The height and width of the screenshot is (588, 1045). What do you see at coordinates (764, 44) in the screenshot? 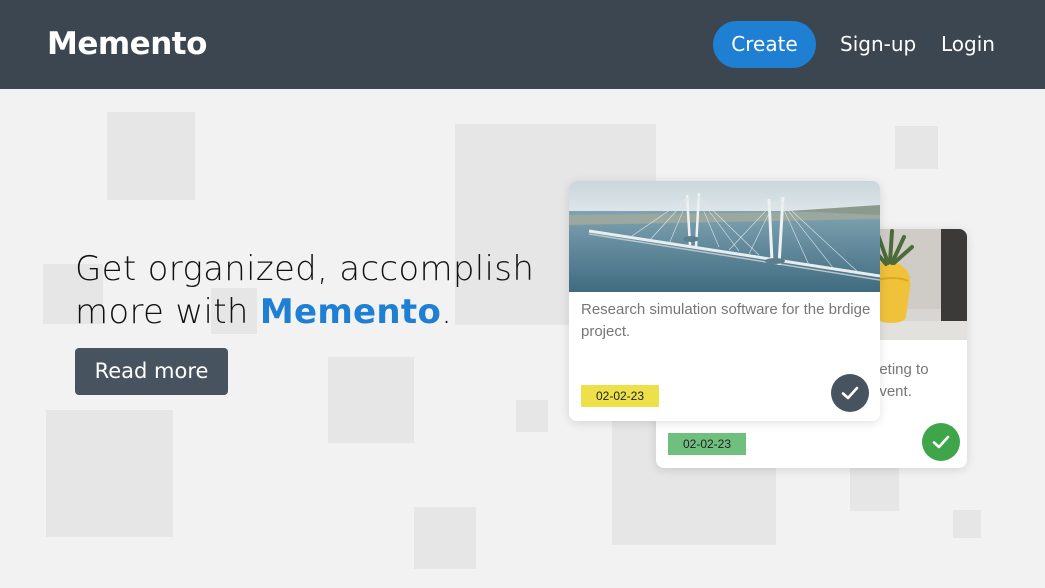
I see `create-button: Create` at bounding box center [764, 44].